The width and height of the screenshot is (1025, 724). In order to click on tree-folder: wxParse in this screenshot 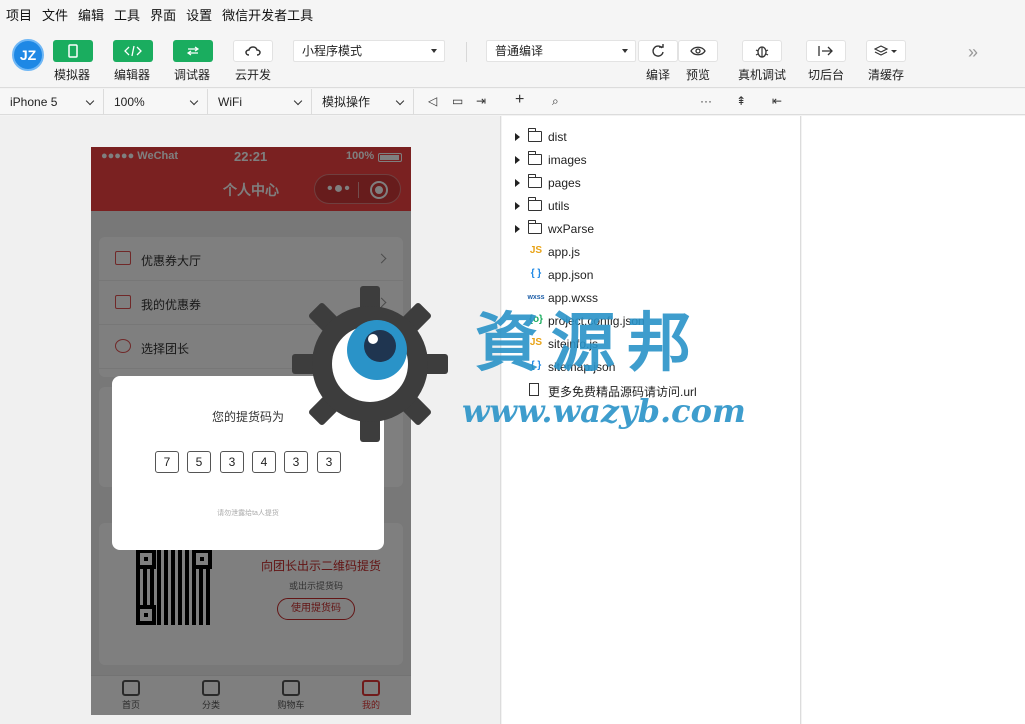, I will do `click(651, 229)`.